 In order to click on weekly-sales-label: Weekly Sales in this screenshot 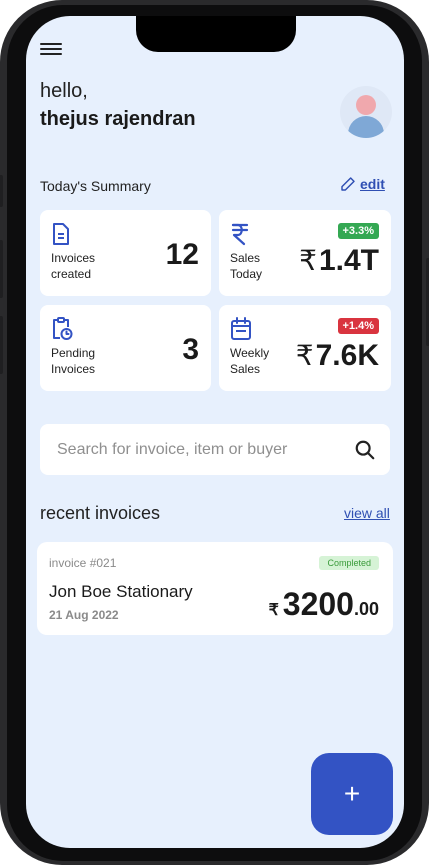, I will do `click(250, 361)`.